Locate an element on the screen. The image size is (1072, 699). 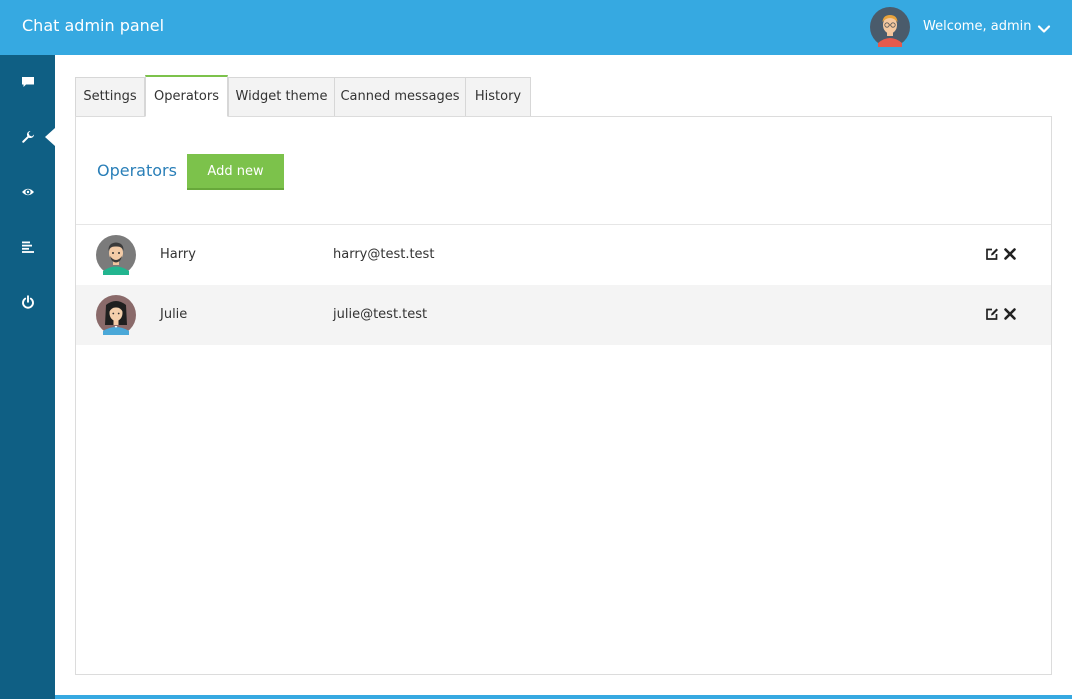
sidebar-item-chat is located at coordinates (27, 82).